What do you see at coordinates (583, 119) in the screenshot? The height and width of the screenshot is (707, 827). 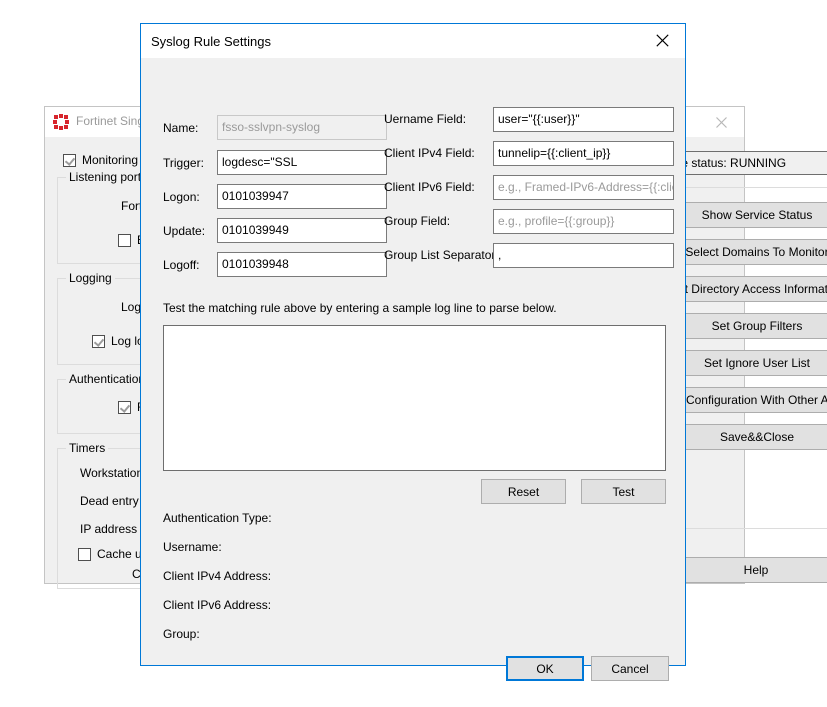 I see `username-field-input: user="{{:user}}"` at bounding box center [583, 119].